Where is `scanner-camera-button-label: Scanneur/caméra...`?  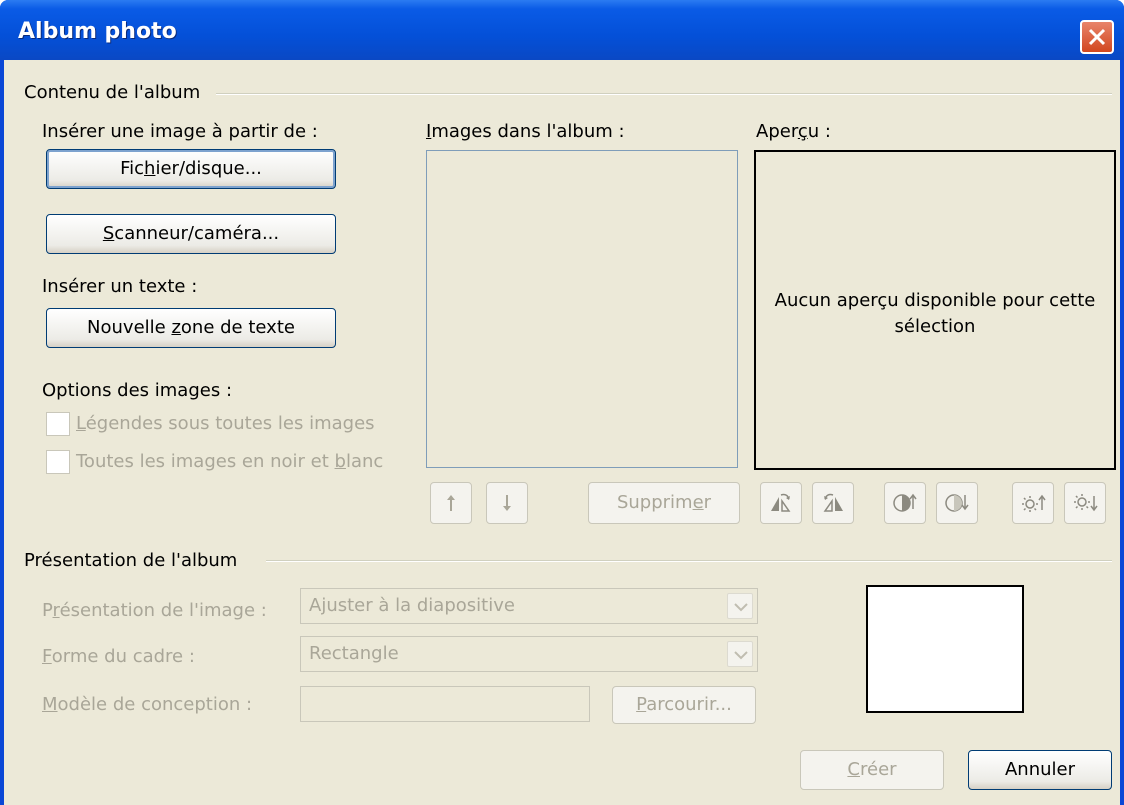
scanner-camera-button-label: Scanneur/caméra... is located at coordinates (191, 233).